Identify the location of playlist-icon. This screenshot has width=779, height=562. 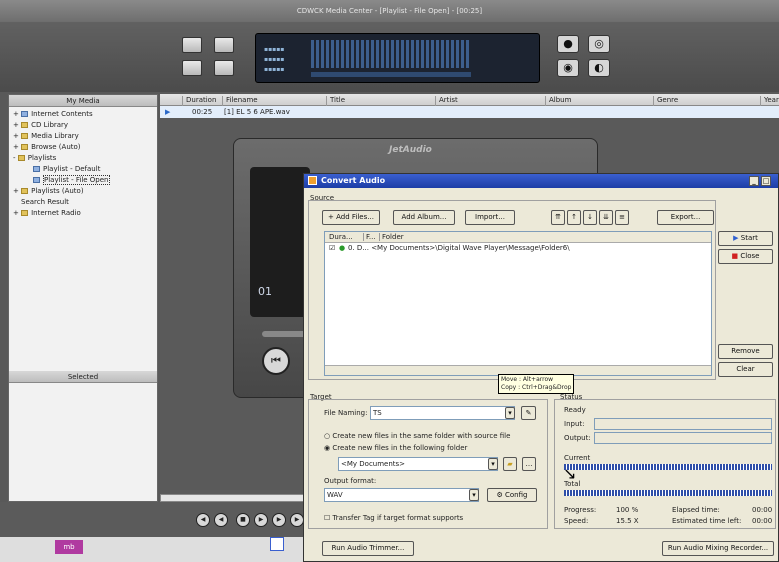
(36, 169).